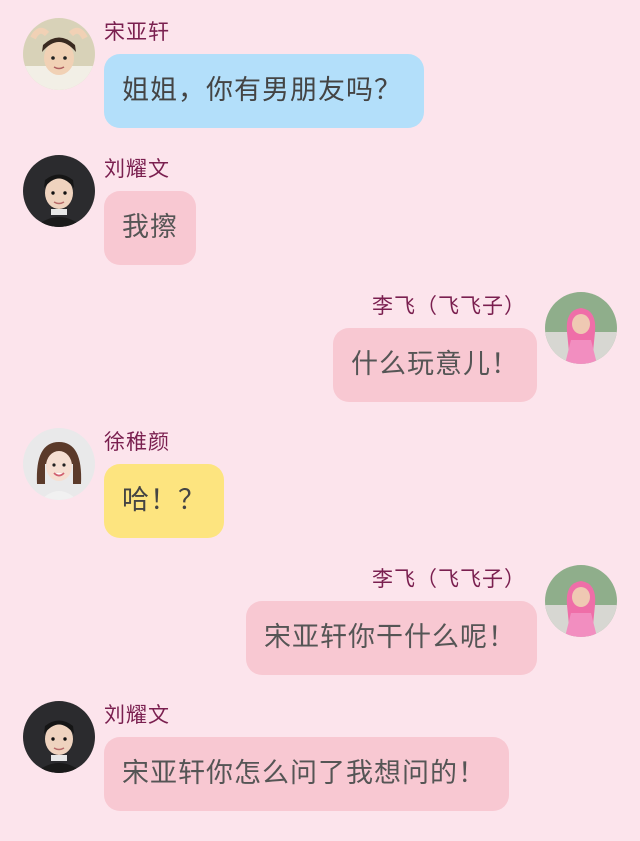 The image size is (640, 841). I want to click on xu-zhiyan-avatar, so click(59, 464).